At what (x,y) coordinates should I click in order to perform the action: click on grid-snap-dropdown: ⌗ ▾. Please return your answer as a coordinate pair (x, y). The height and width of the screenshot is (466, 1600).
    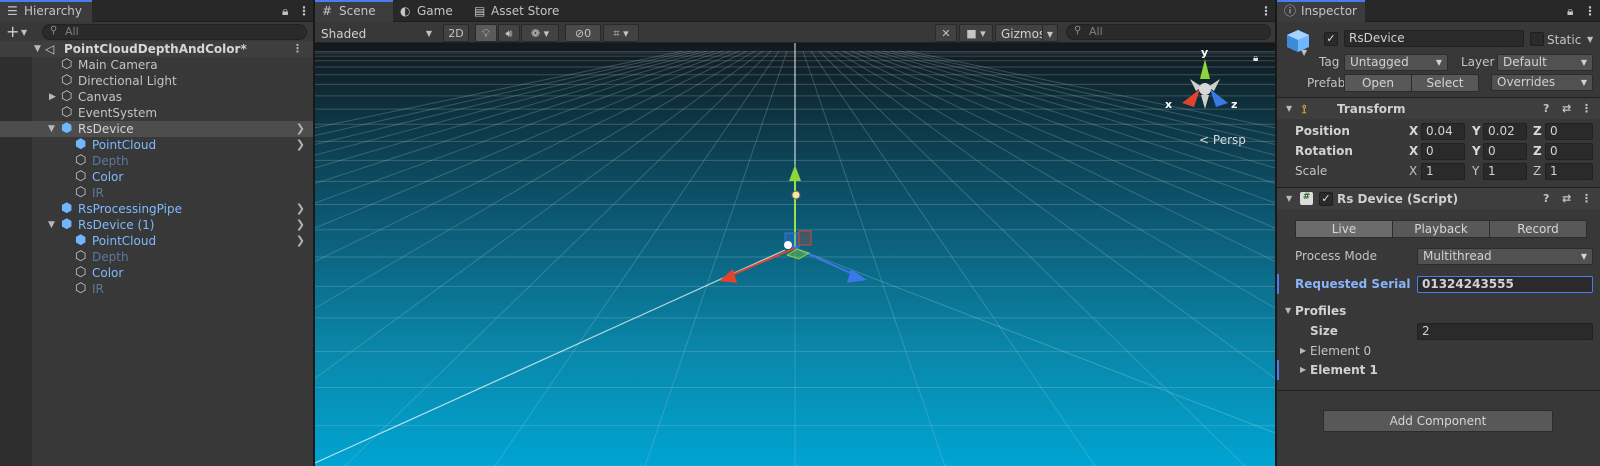
    Looking at the image, I should click on (621, 33).